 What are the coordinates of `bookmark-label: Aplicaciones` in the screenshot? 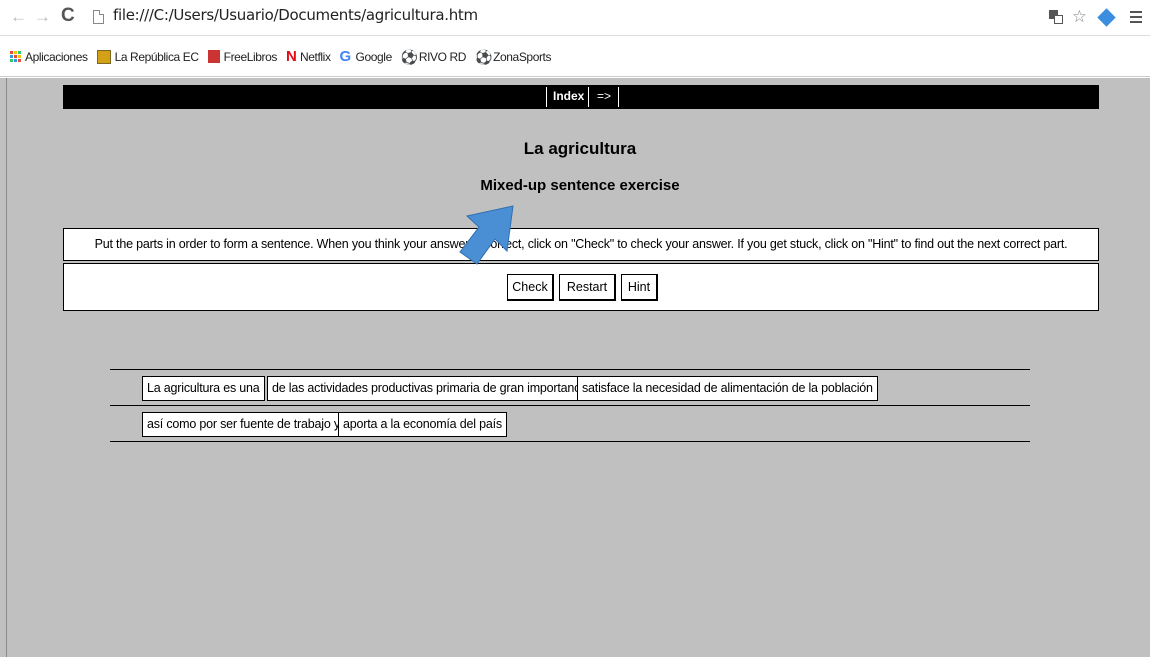 It's located at (56, 56).